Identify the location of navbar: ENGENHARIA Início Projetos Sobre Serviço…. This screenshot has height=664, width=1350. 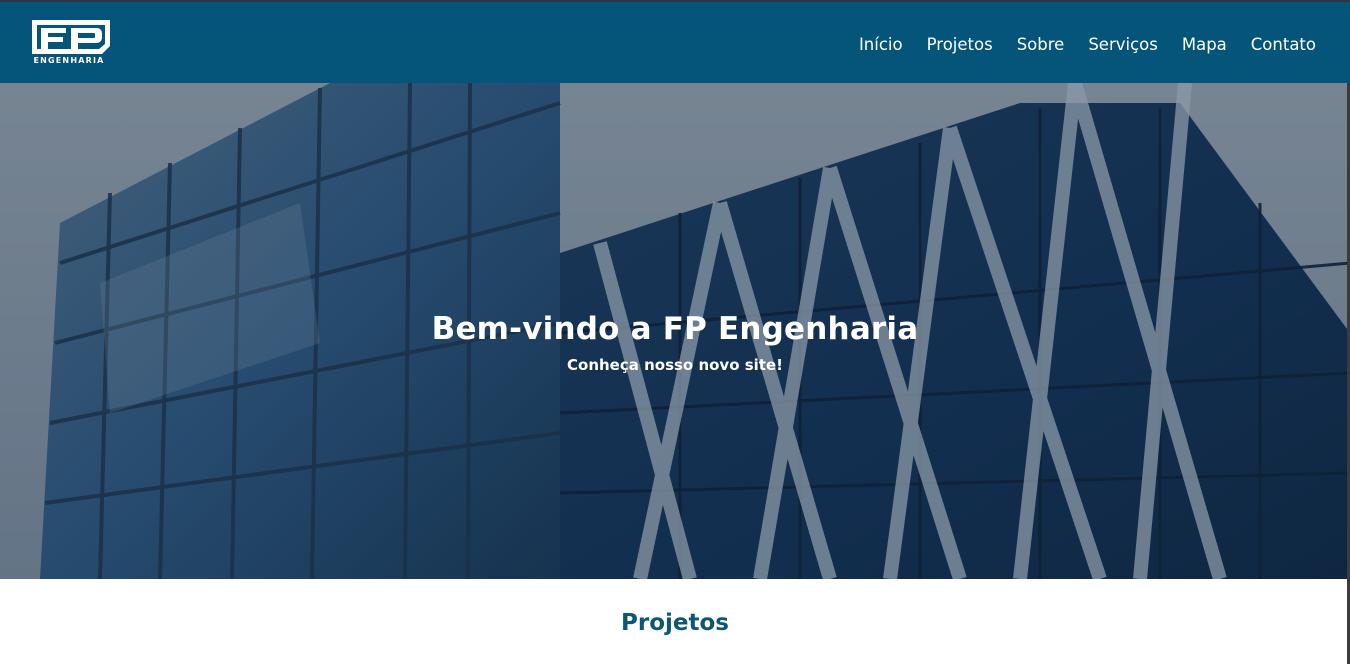
(675, 42).